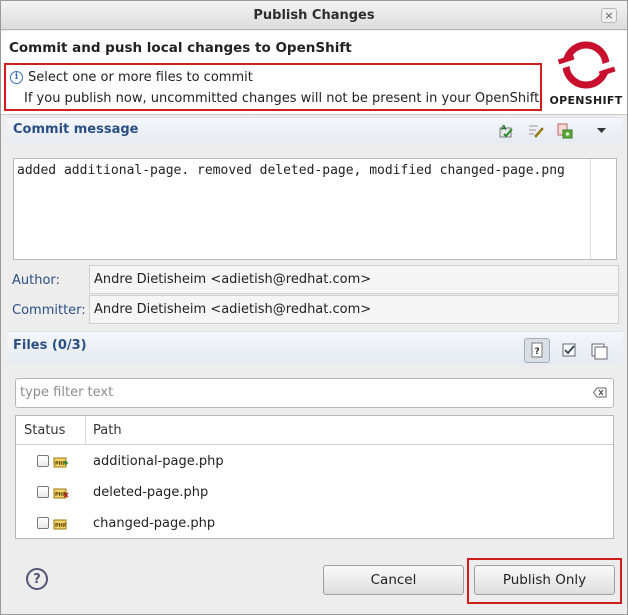 The image size is (628, 615). I want to click on php-file-removed-icon: PHP, so click(61, 493).